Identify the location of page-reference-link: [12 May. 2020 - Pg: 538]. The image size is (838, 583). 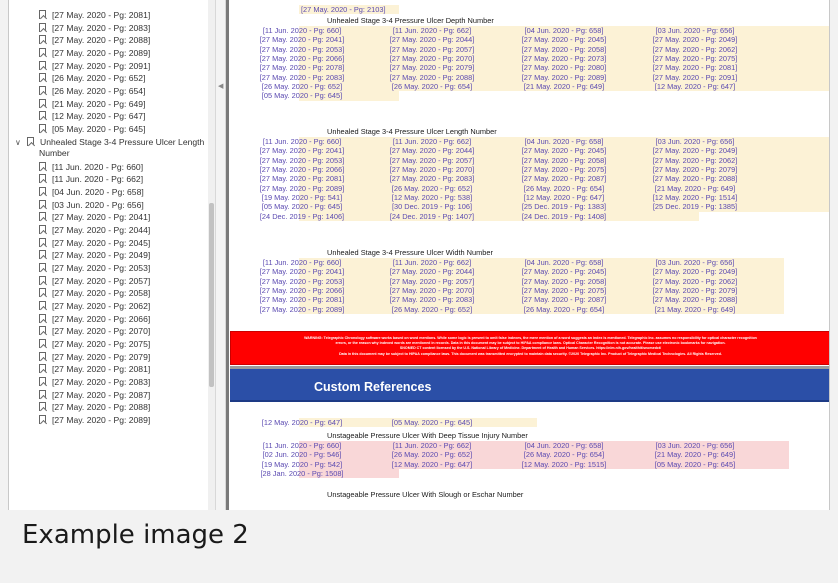
(432, 197).